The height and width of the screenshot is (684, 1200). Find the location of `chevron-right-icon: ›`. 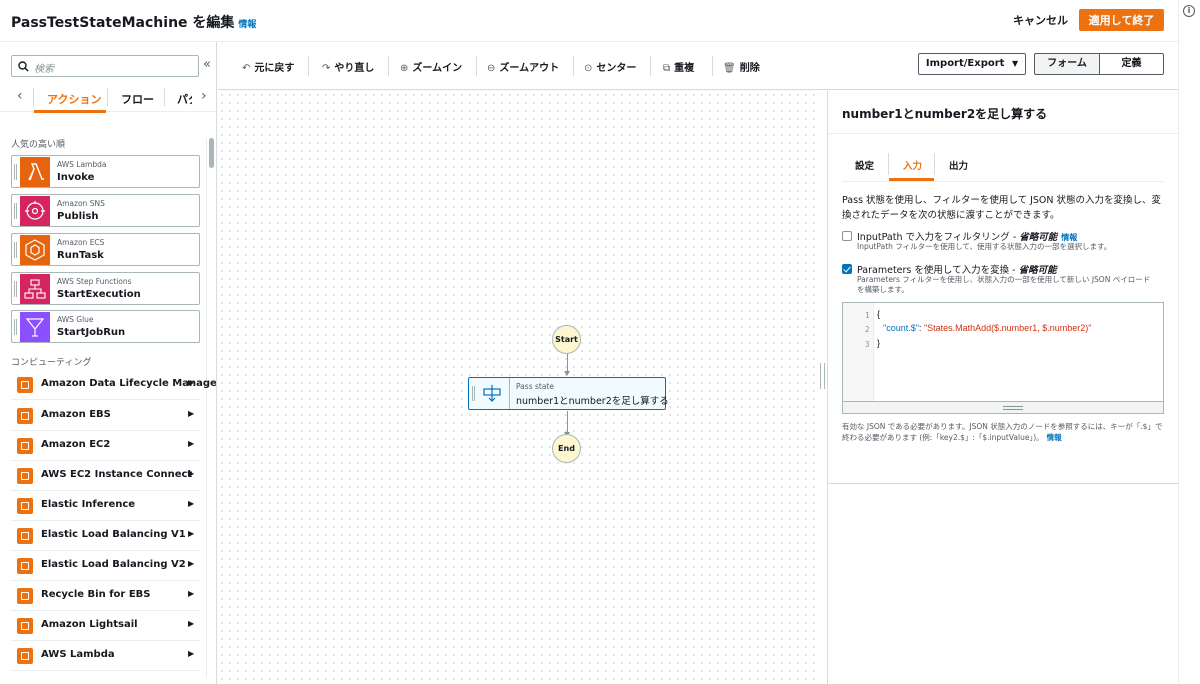

chevron-right-icon: › is located at coordinates (204, 96).